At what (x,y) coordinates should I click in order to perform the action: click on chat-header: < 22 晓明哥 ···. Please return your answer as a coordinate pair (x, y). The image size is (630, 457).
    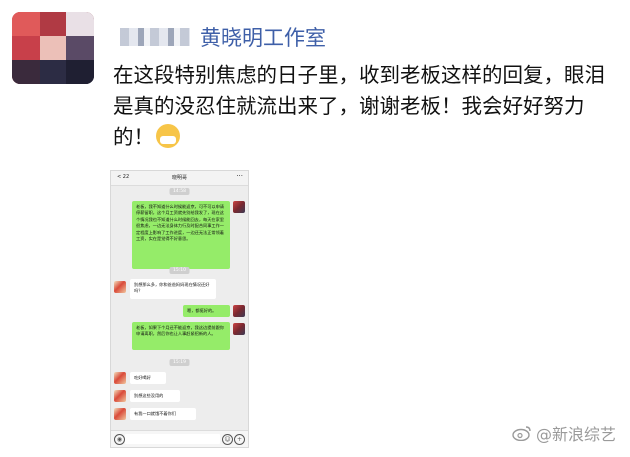
    Looking at the image, I should click on (179, 178).